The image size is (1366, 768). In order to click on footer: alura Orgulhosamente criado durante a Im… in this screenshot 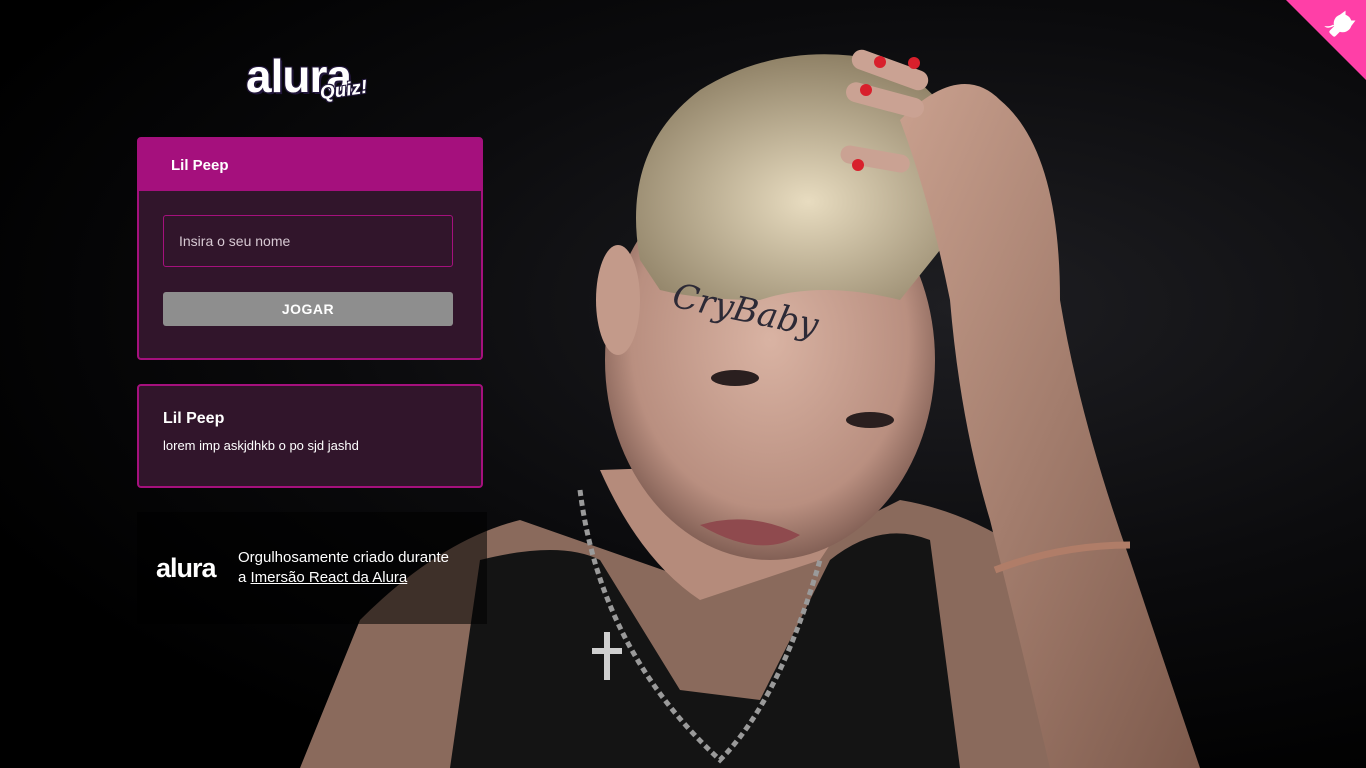, I will do `click(312, 568)`.